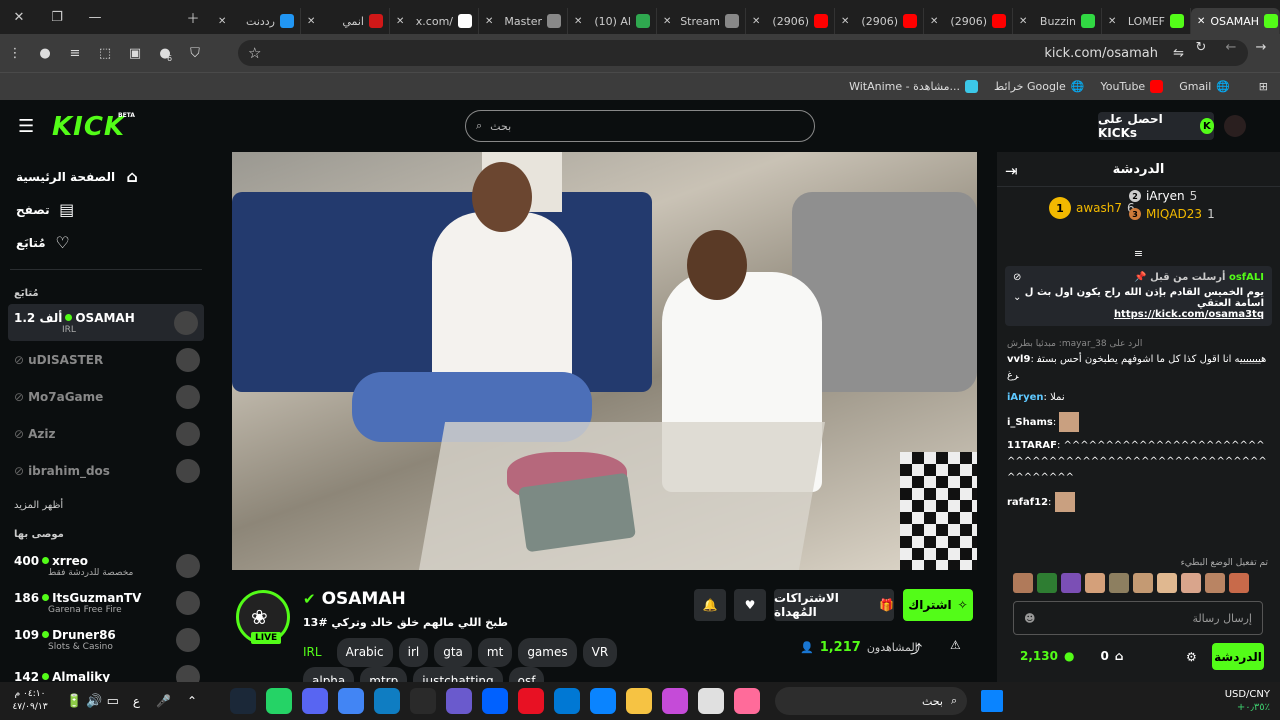 This screenshot has height=720, width=1280. What do you see at coordinates (495, 701) in the screenshot?
I see `dropbox-icon` at bounding box center [495, 701].